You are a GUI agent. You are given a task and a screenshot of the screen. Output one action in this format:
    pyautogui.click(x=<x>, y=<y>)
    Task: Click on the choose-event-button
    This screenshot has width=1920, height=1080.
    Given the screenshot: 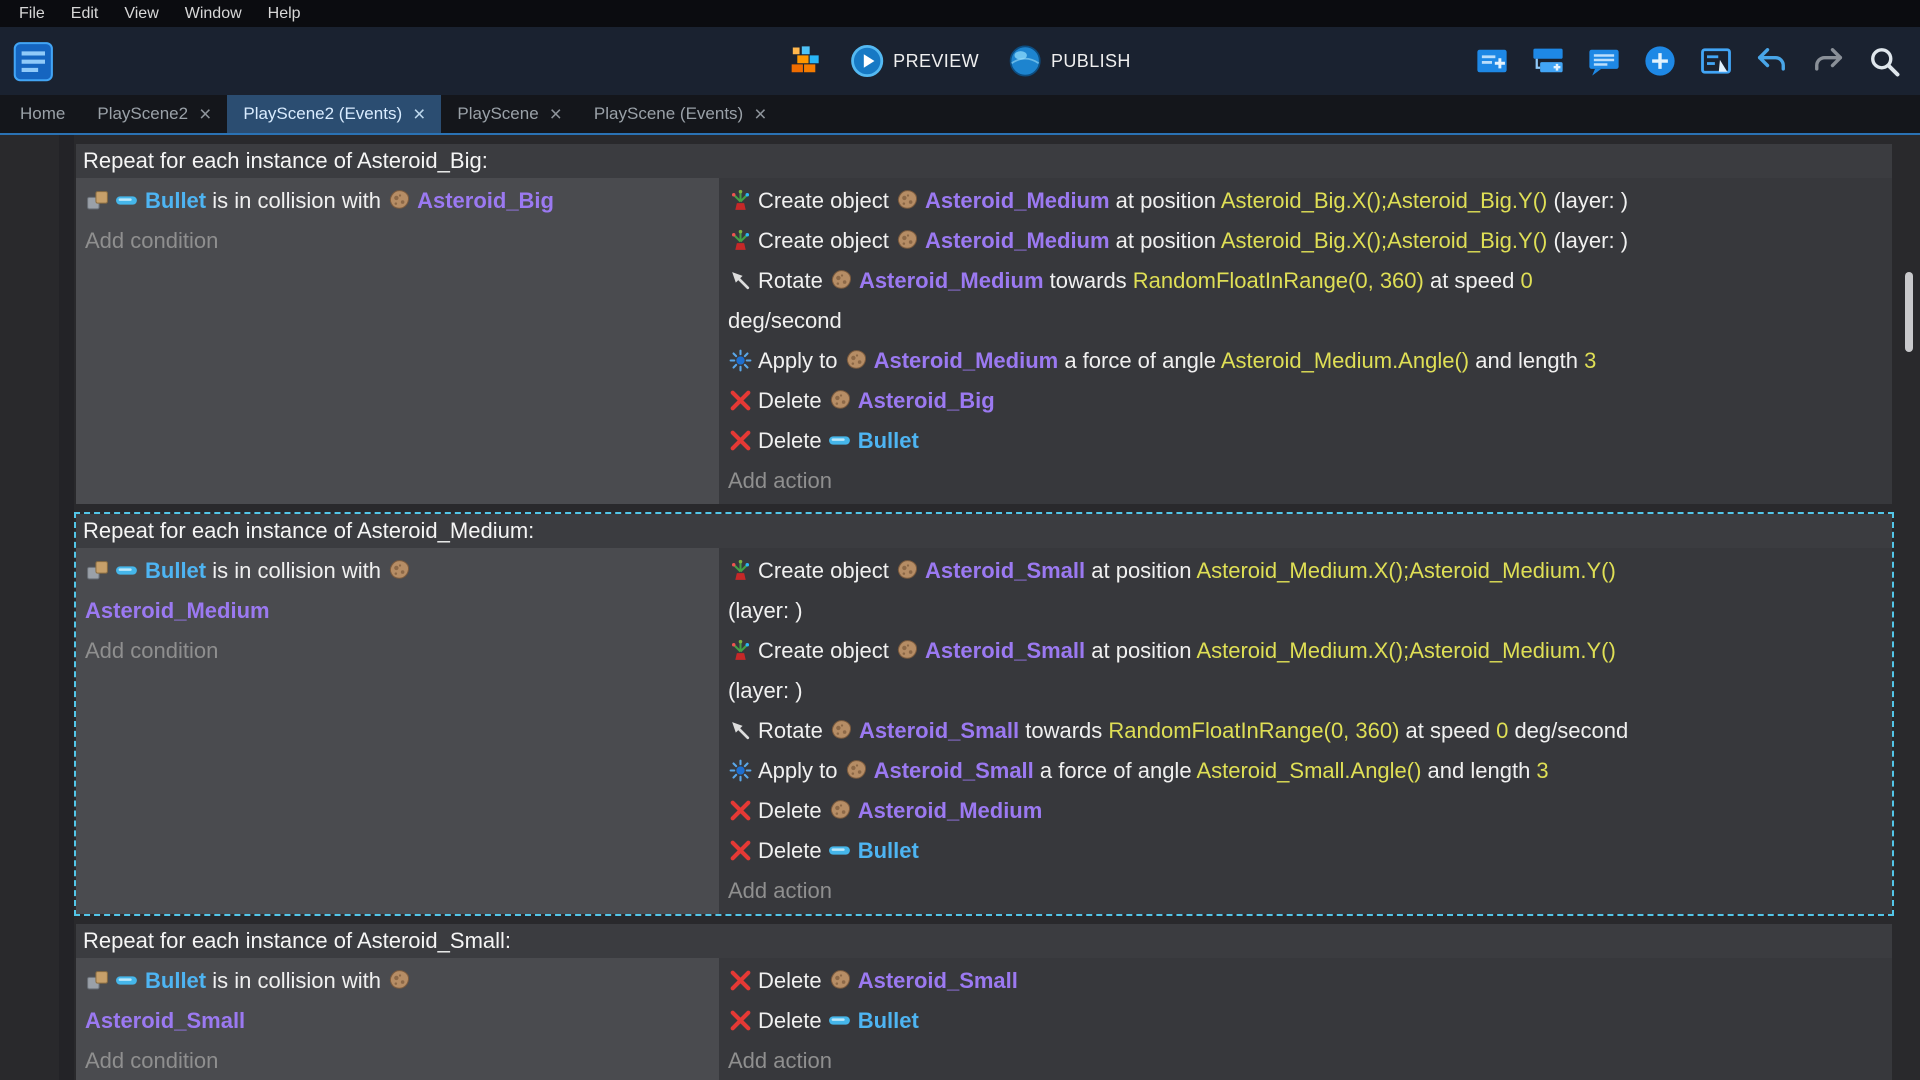 What is the action you would take?
    pyautogui.click(x=1716, y=61)
    